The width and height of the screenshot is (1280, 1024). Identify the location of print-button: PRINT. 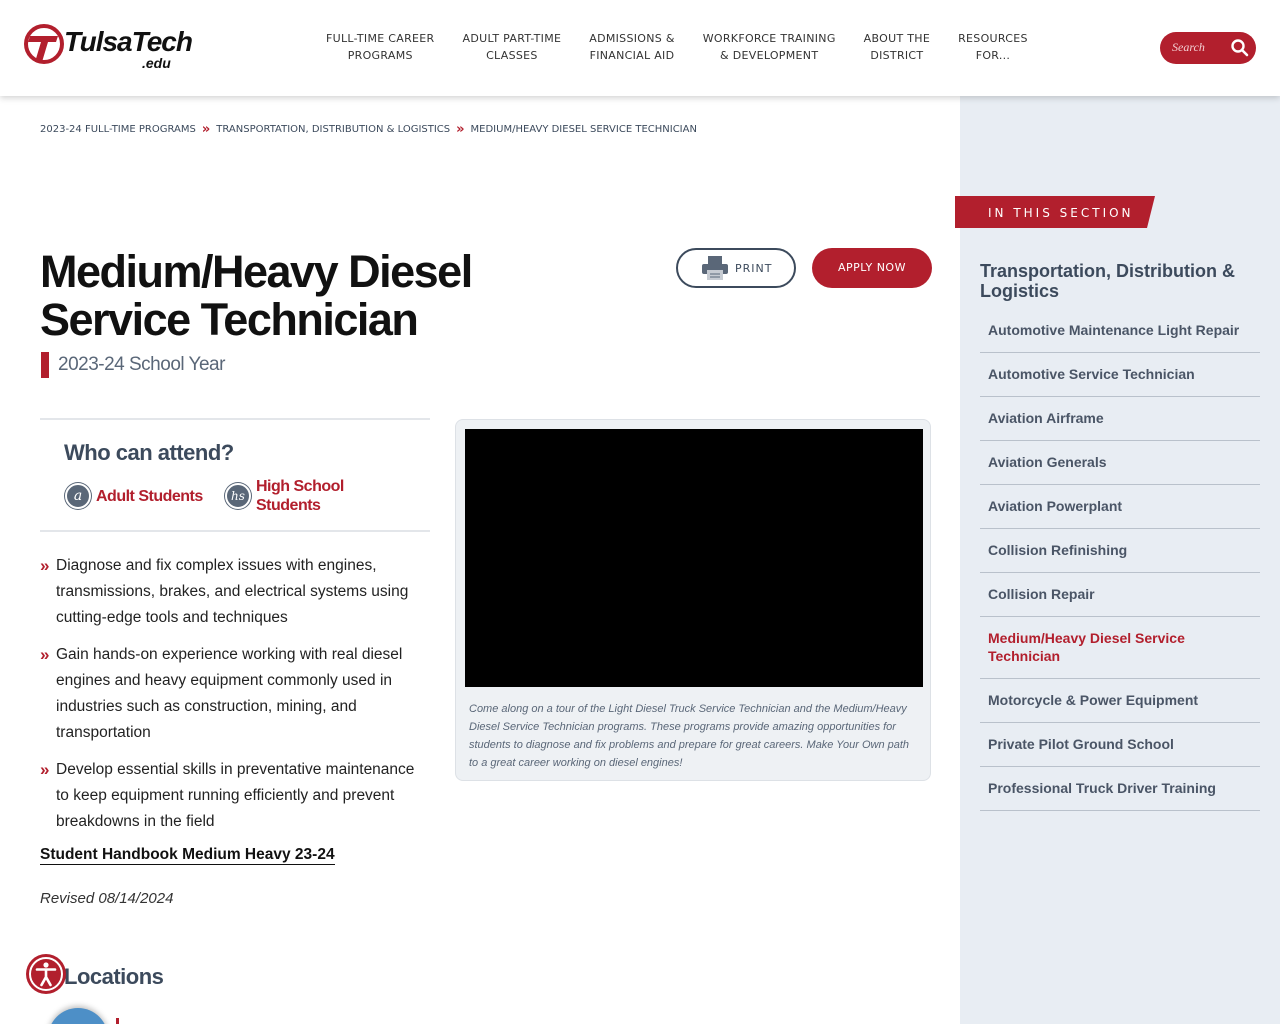
(736, 268).